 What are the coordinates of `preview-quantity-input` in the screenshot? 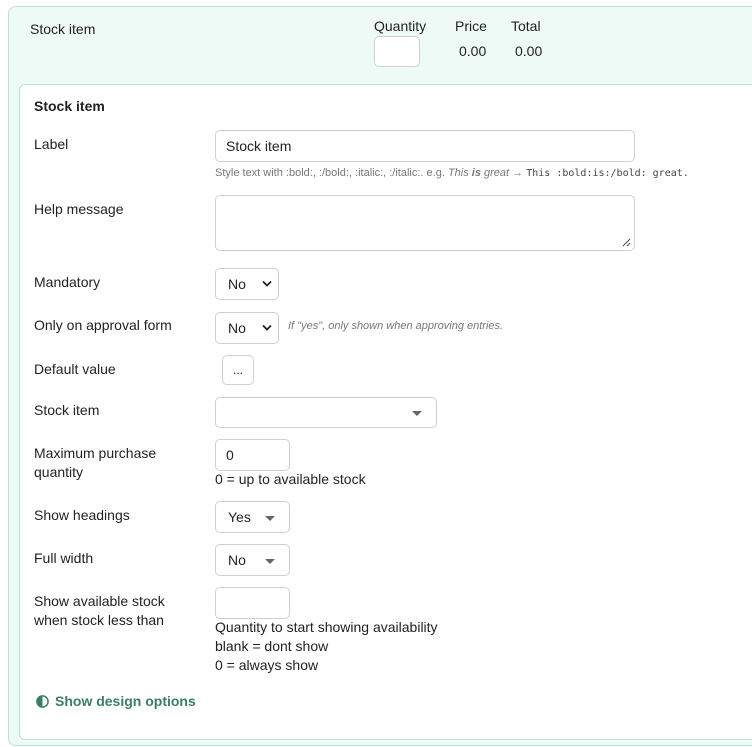 It's located at (397, 51).